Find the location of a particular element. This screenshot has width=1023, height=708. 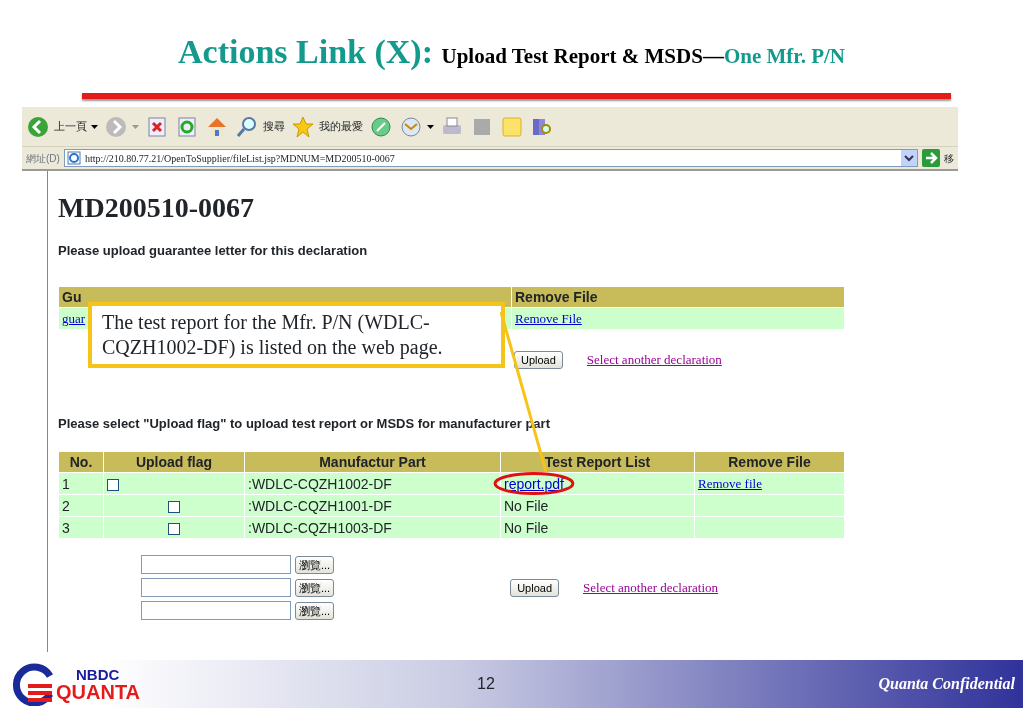

column-header: Test Report List is located at coordinates (597, 462).